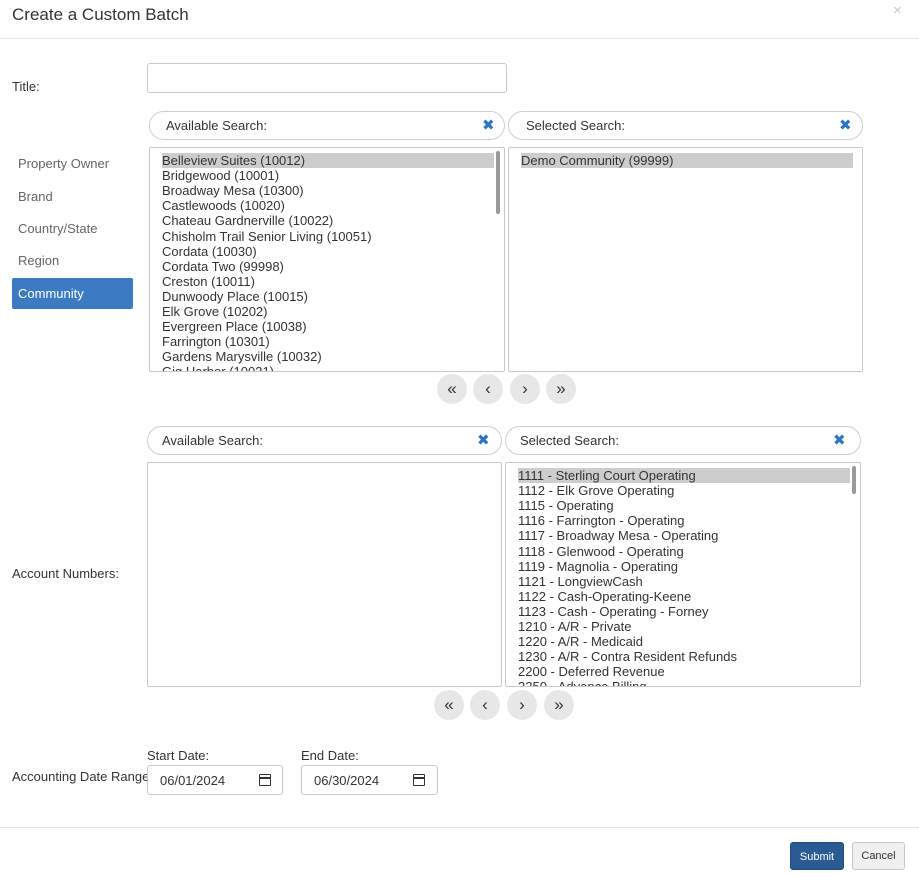 The image size is (919, 877). I want to click on list-item: Broadway Mesa (10300), so click(233, 190).